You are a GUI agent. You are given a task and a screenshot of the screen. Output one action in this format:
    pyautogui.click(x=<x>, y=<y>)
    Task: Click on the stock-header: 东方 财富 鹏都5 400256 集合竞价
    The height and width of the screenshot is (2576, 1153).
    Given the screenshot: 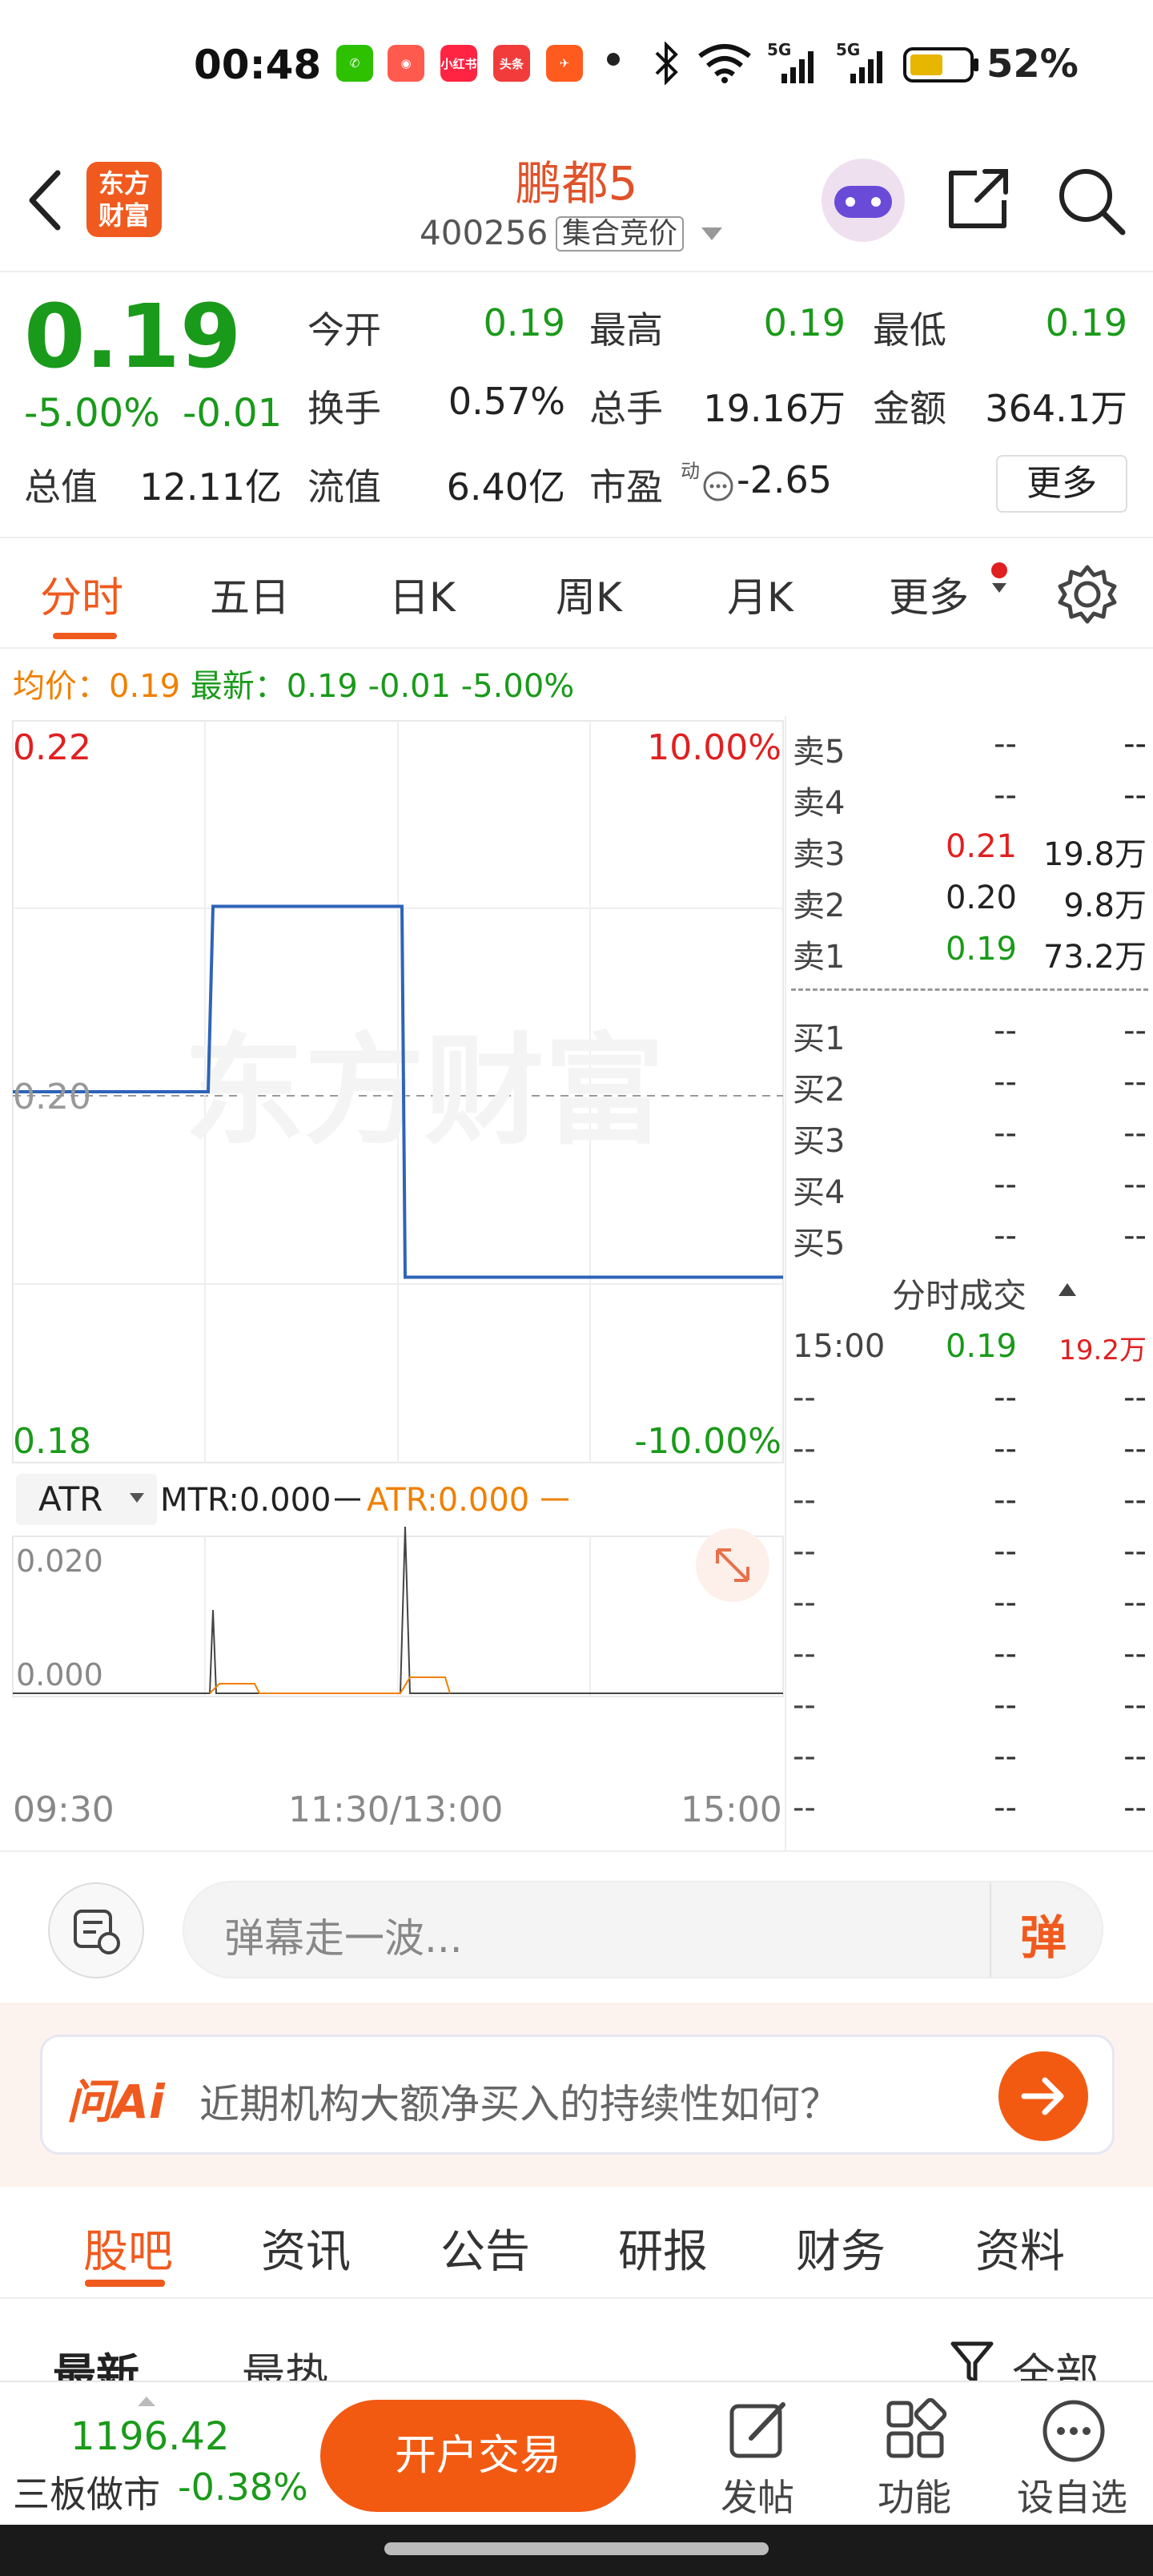 What is the action you would take?
    pyautogui.click(x=576, y=200)
    